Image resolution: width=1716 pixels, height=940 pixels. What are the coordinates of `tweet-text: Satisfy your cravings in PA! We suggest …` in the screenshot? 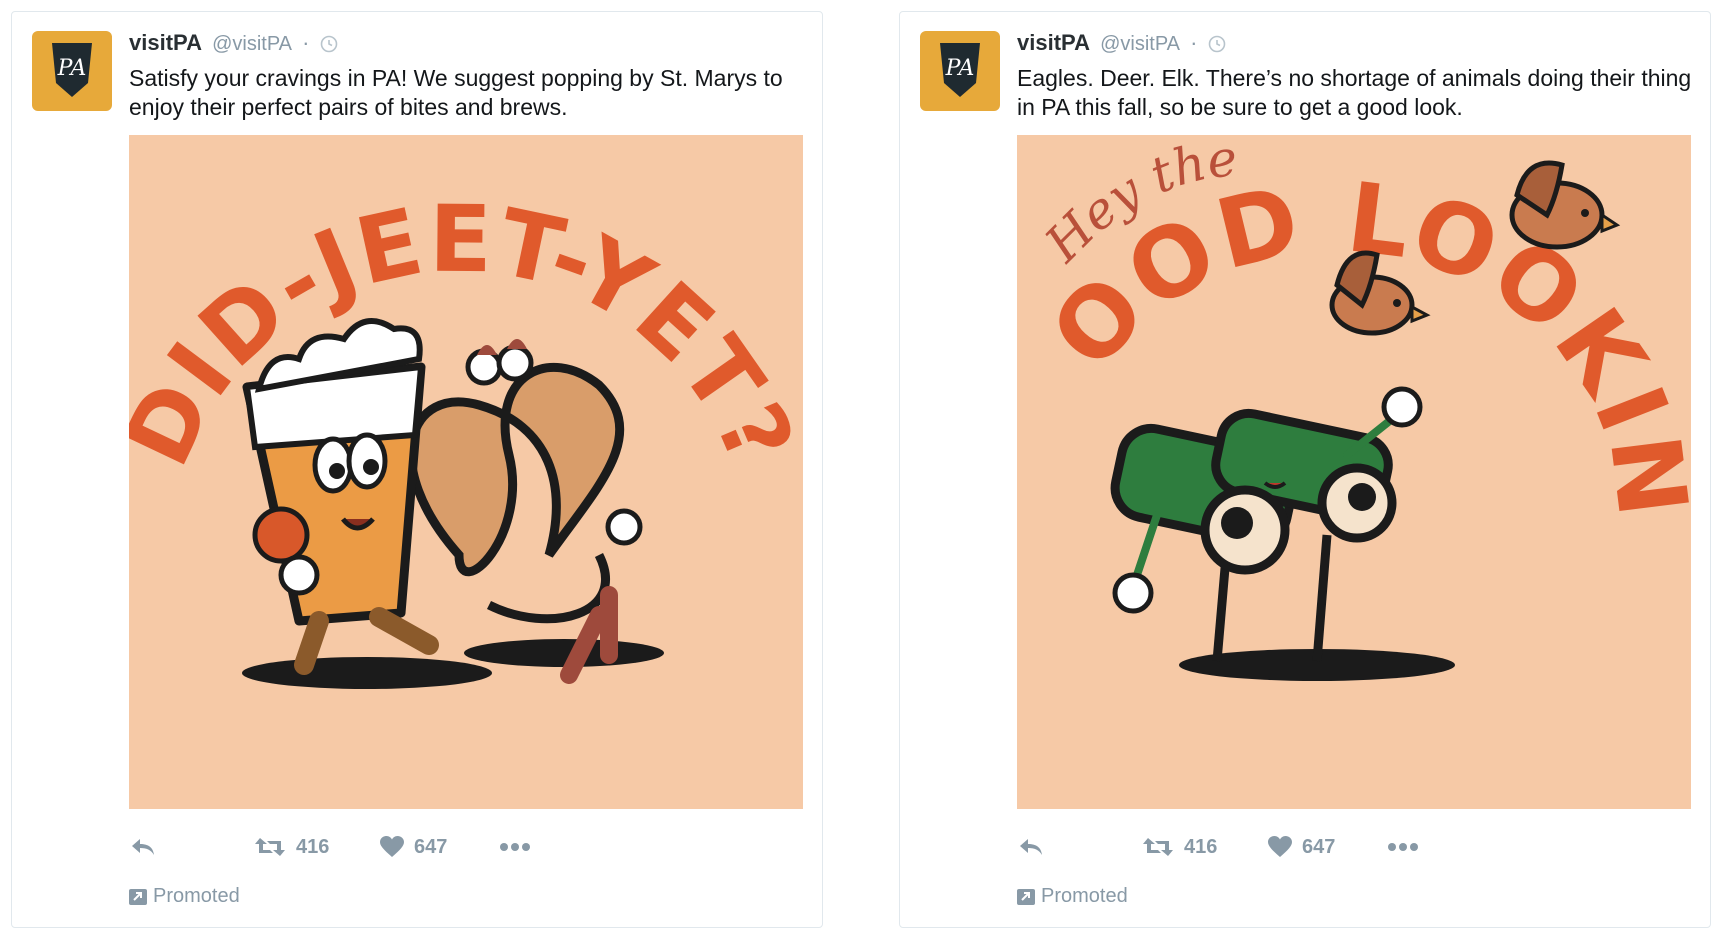 It's located at (456, 92).